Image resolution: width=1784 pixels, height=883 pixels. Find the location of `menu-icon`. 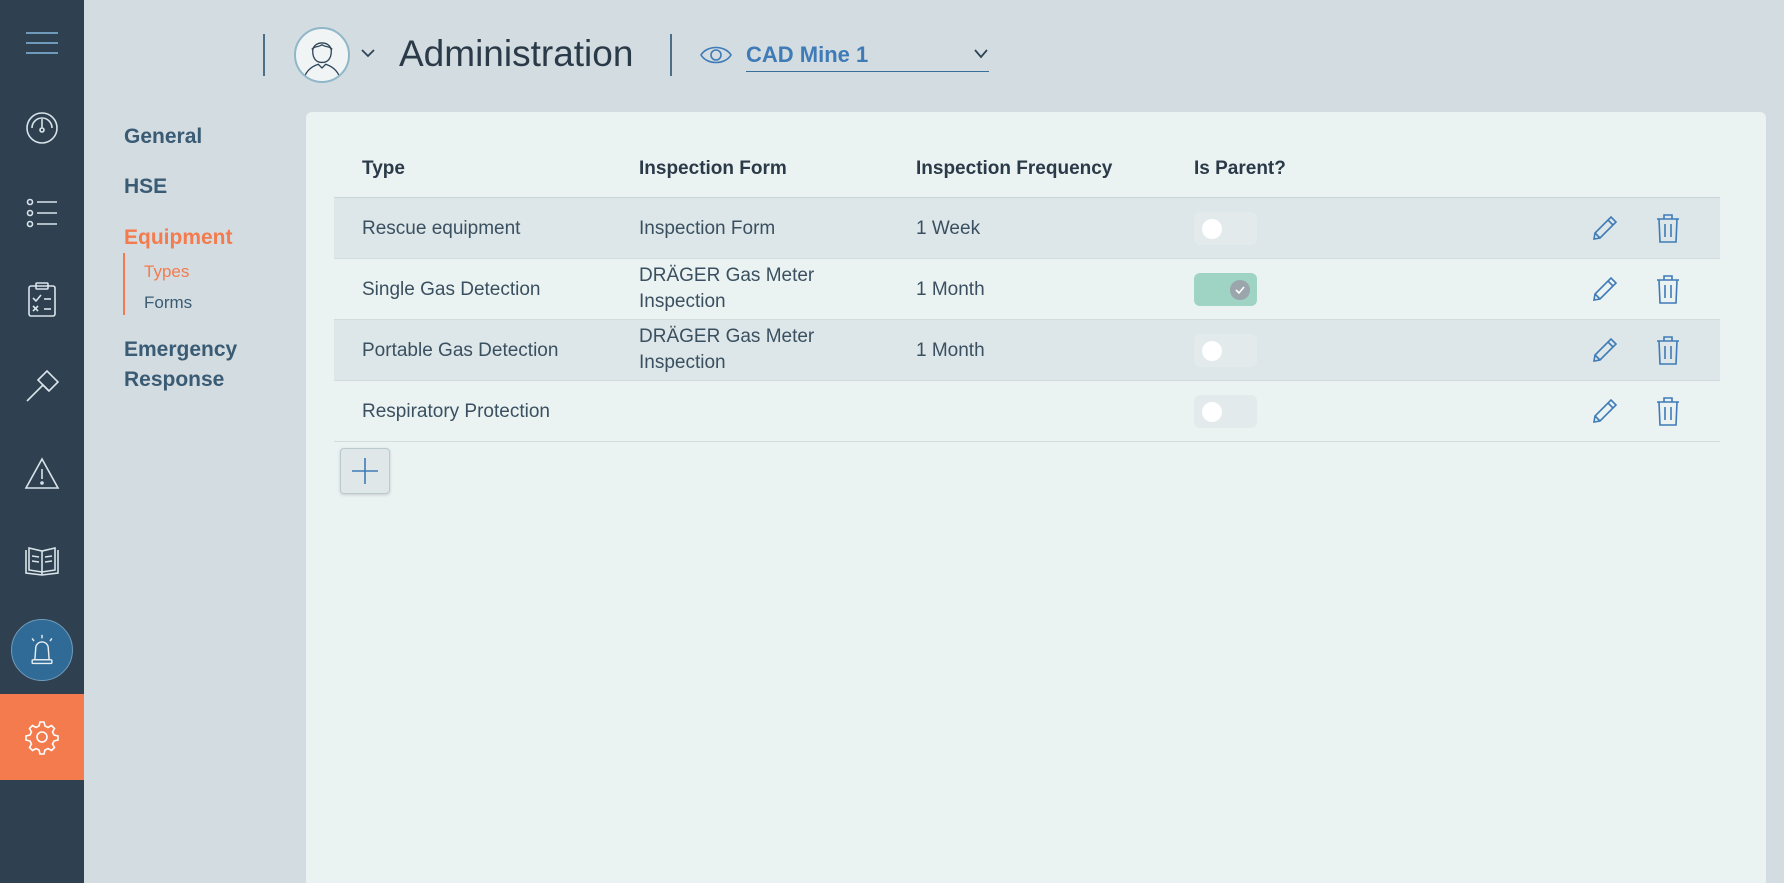

menu-icon is located at coordinates (42, 43).